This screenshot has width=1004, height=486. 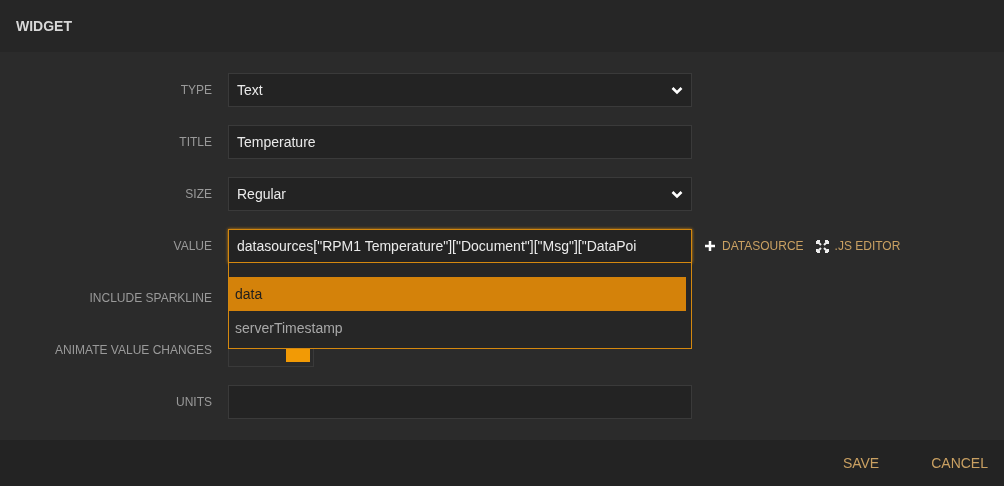 I want to click on plus-icon, so click(x=710, y=246).